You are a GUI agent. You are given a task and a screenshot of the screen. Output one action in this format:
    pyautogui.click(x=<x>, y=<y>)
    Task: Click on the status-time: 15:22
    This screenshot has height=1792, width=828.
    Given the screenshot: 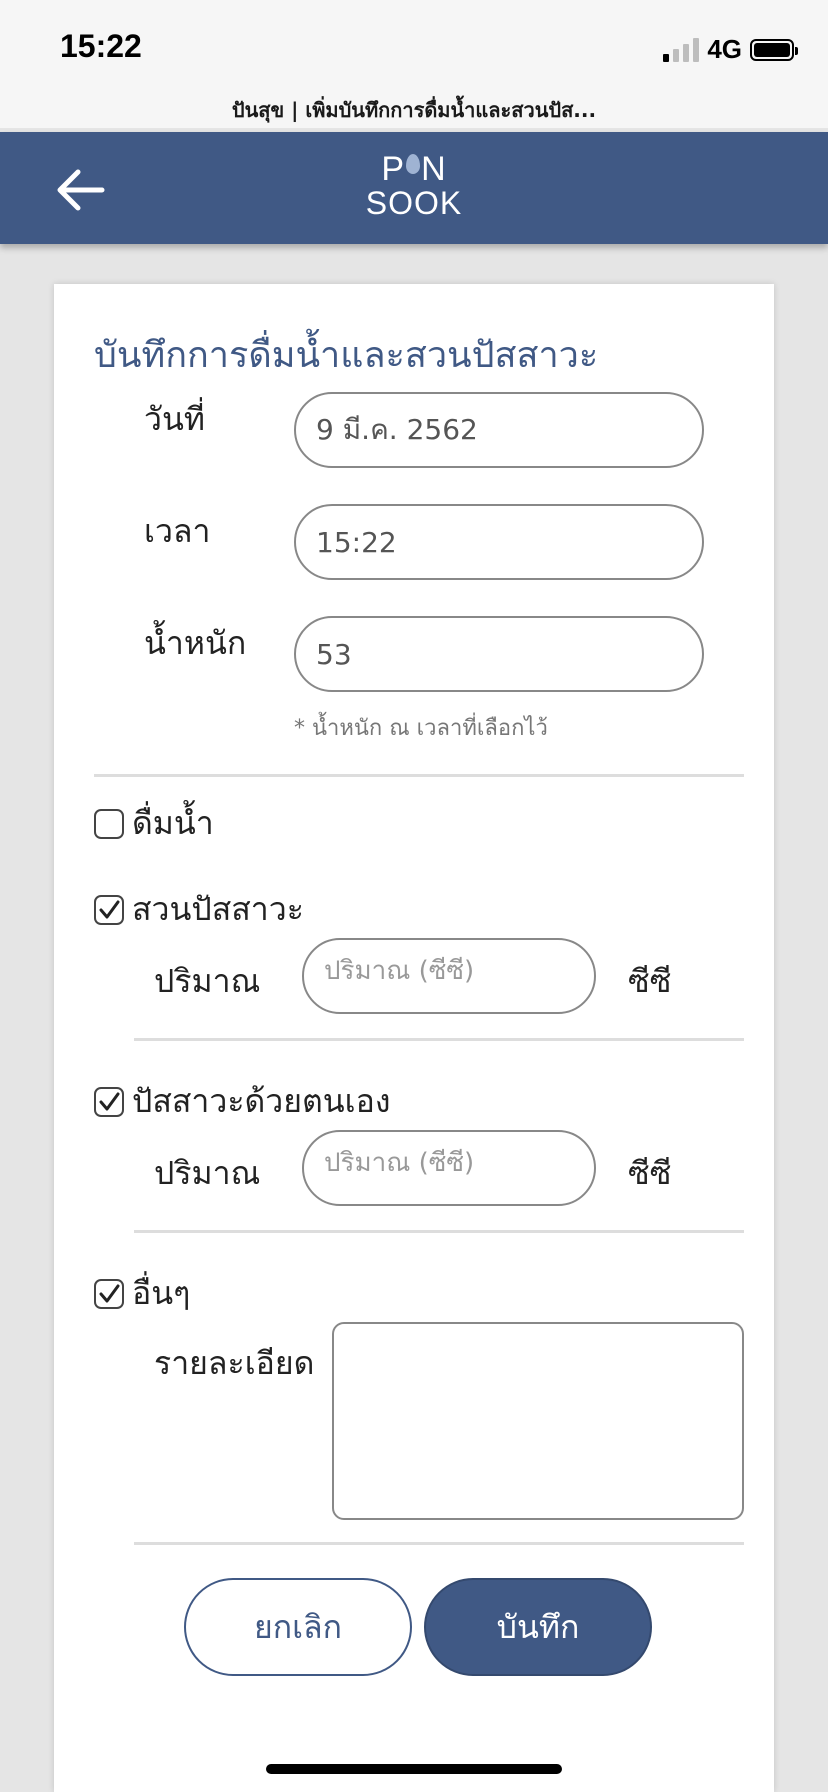 What is the action you would take?
    pyautogui.click(x=101, y=46)
    